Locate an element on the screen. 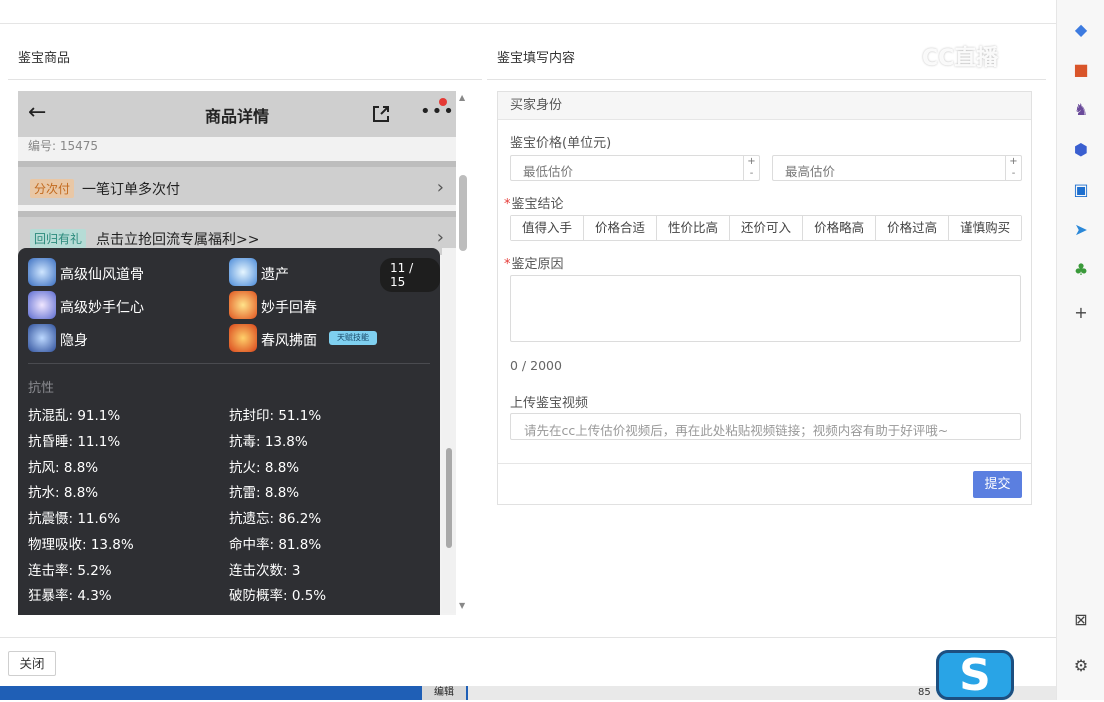 This screenshot has width=1104, height=702. stat-value: 抗火: 8.8% is located at coordinates (264, 468).